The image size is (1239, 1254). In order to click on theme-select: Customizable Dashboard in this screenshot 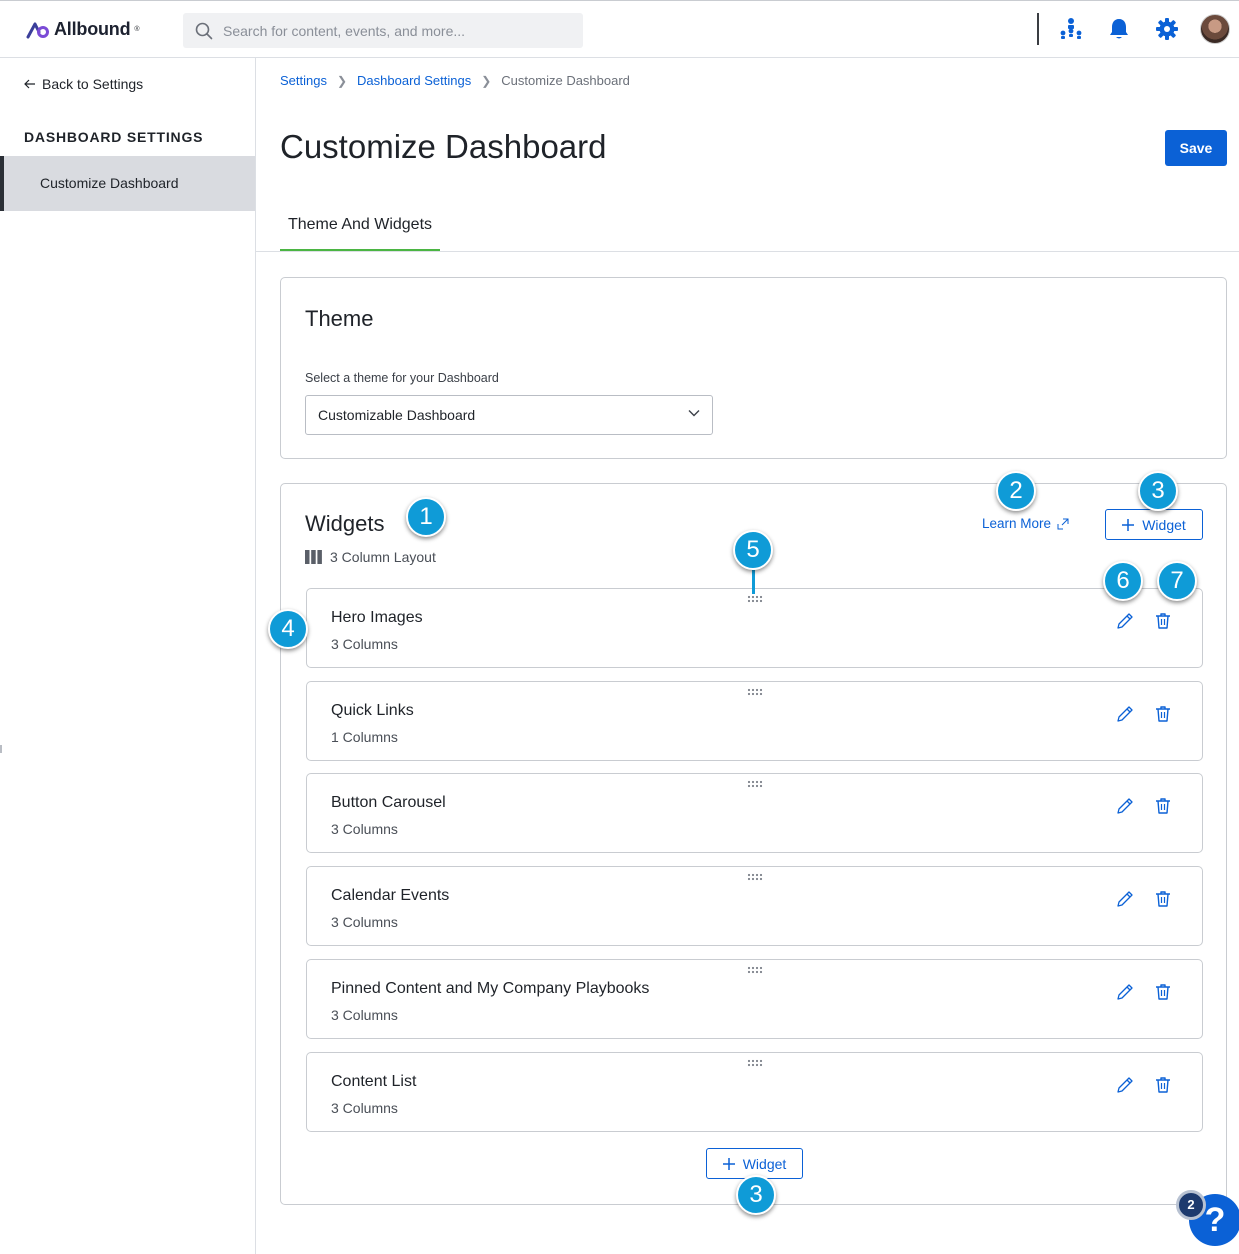, I will do `click(509, 415)`.